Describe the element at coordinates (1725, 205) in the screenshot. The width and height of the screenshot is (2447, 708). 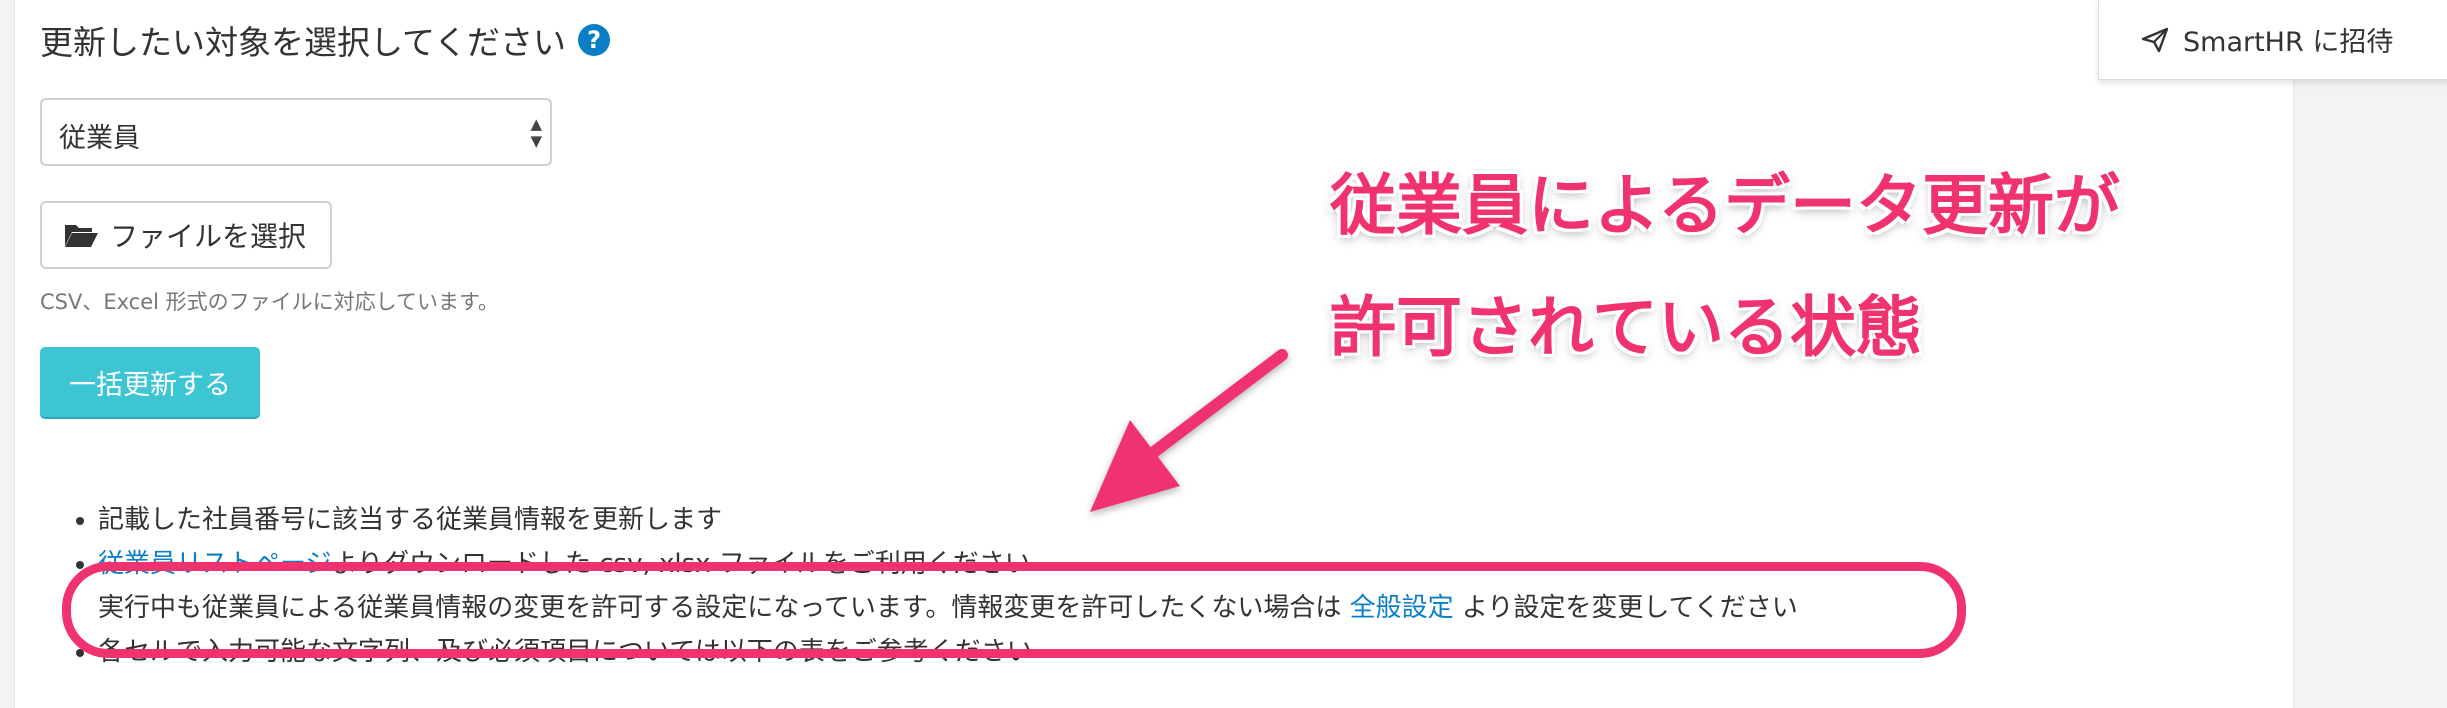
I see `annotation-line-1: 従業員によるデータ更新が` at that location.